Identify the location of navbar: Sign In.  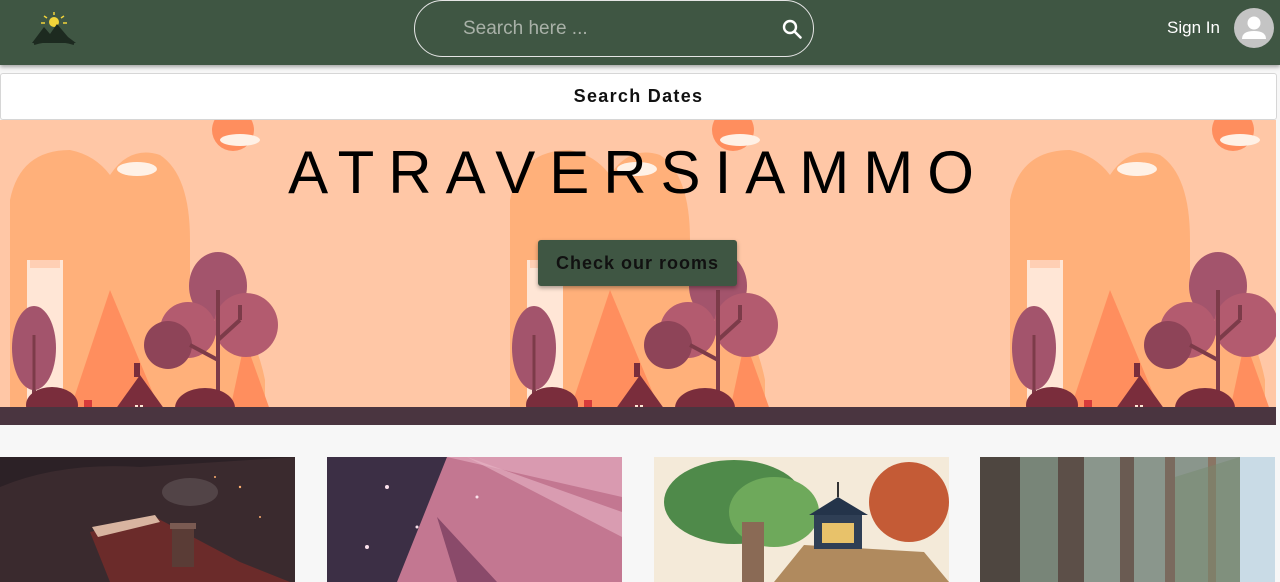
(640, 32).